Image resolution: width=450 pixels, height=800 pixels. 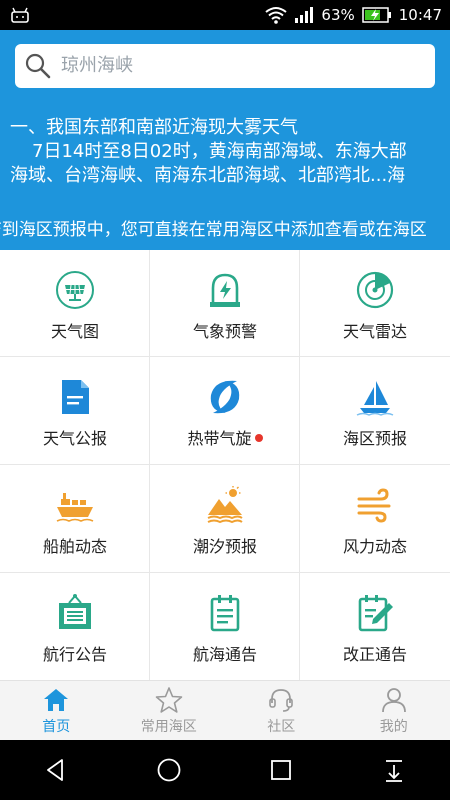 I want to click on bottom-tab-bar: 首页 常用海区 社区 我的, so click(x=225, y=710).